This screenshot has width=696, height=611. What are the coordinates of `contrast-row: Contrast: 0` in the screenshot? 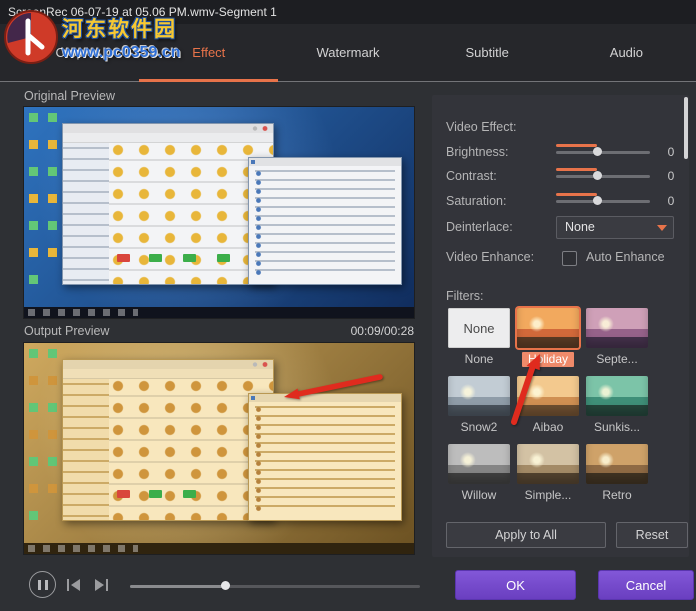 It's located at (560, 176).